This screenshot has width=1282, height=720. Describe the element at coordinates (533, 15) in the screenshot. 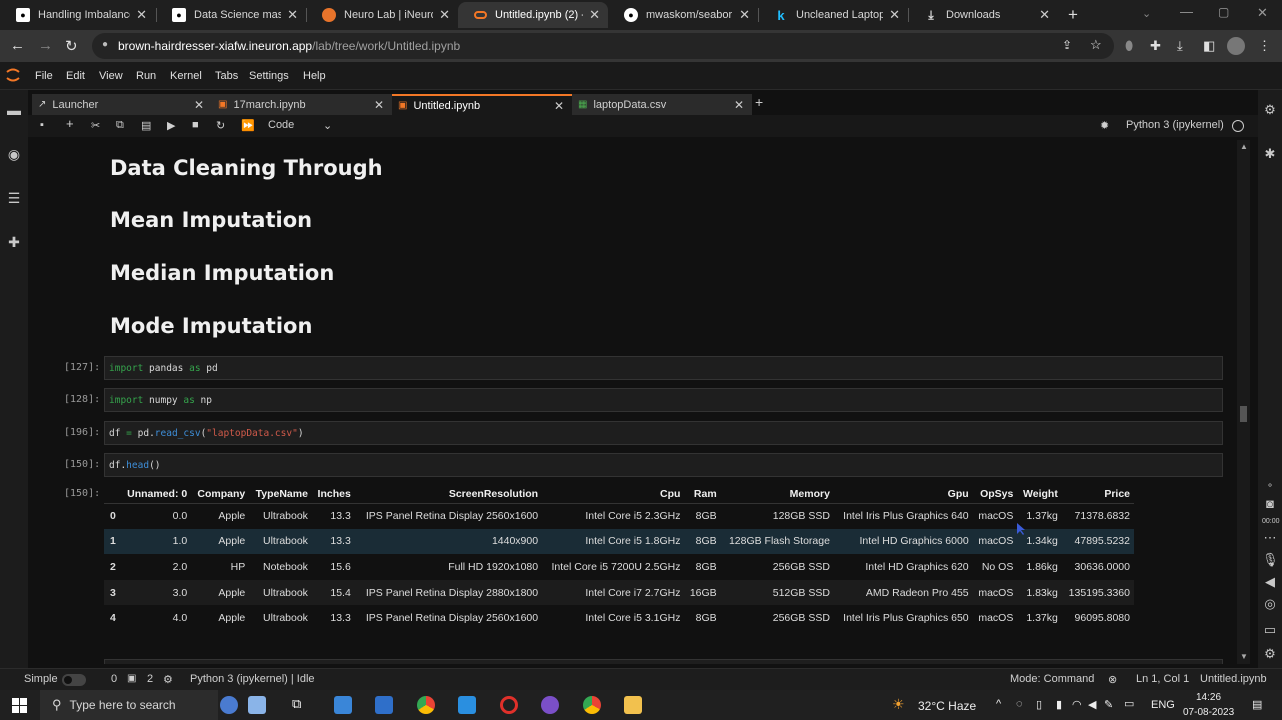

I see `browser-tab-active: Untitled.ipynb (2) - Ju ✕` at that location.